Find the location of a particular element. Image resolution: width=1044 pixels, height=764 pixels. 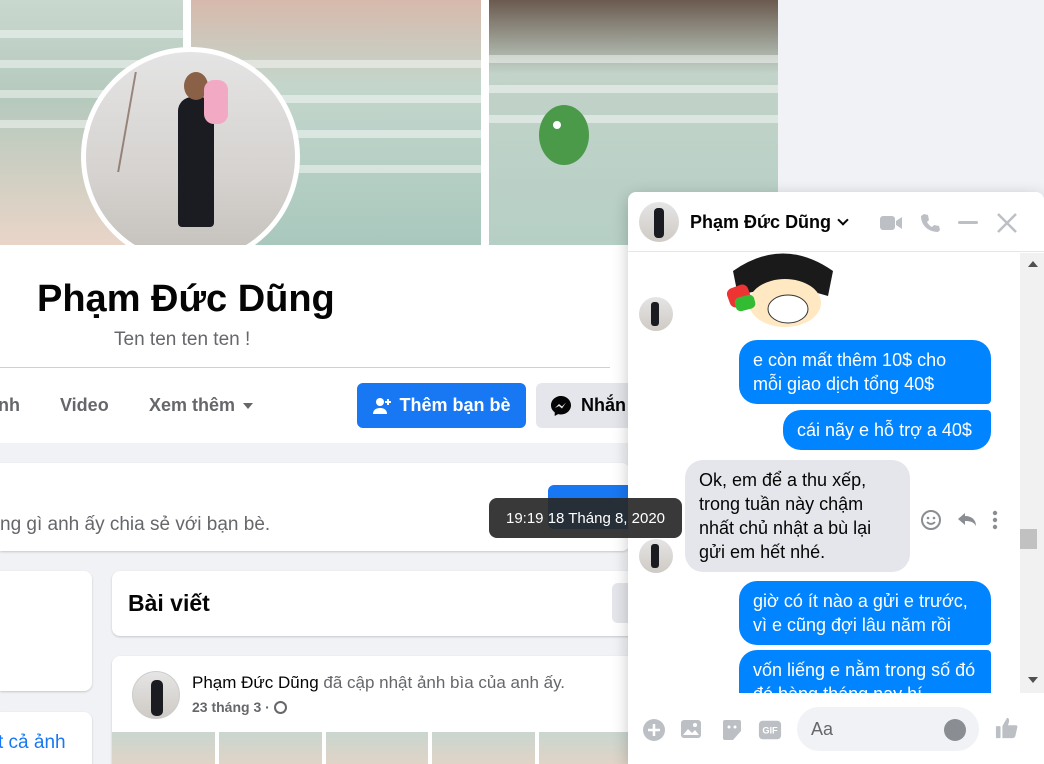

tab-photos: nh is located at coordinates (10, 405).